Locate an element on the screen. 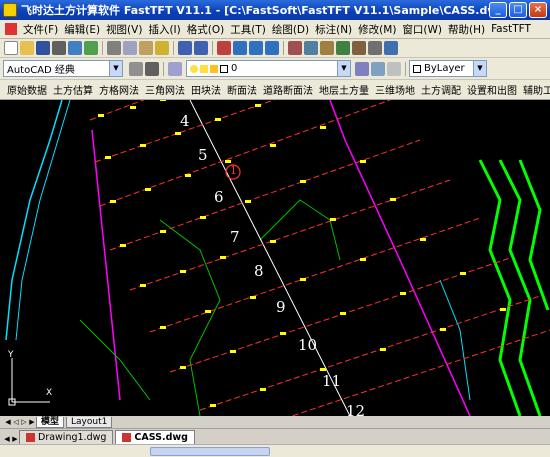 This screenshot has height=457, width=550. linetype-select: ByLayer ▼ is located at coordinates (448, 68).